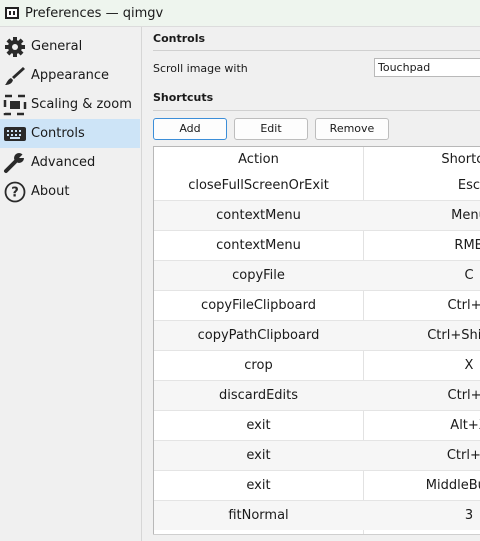 The image size is (480, 541). What do you see at coordinates (179, 38) in the screenshot?
I see `controls-section-title: Controls` at bounding box center [179, 38].